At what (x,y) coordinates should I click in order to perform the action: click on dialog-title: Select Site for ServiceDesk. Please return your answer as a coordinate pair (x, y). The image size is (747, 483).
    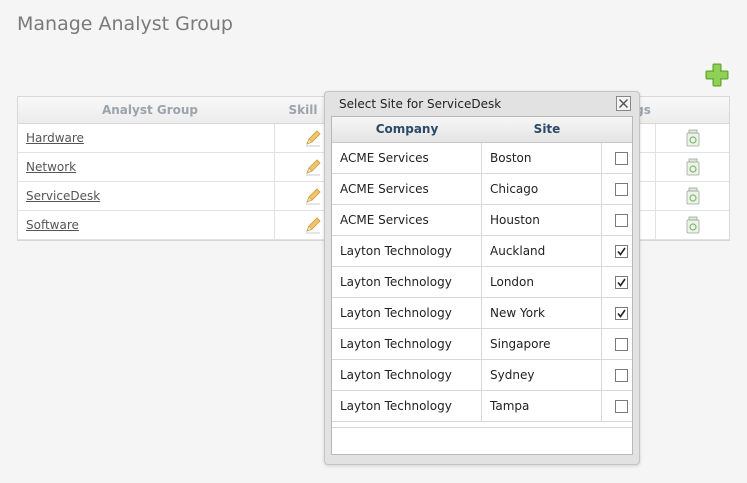
    Looking at the image, I should click on (420, 104).